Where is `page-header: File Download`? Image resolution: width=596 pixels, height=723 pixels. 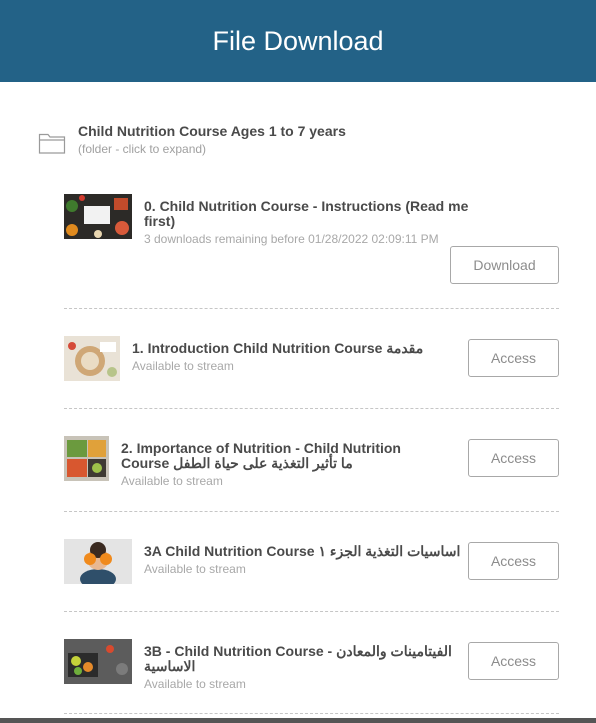 page-header: File Download is located at coordinates (298, 41).